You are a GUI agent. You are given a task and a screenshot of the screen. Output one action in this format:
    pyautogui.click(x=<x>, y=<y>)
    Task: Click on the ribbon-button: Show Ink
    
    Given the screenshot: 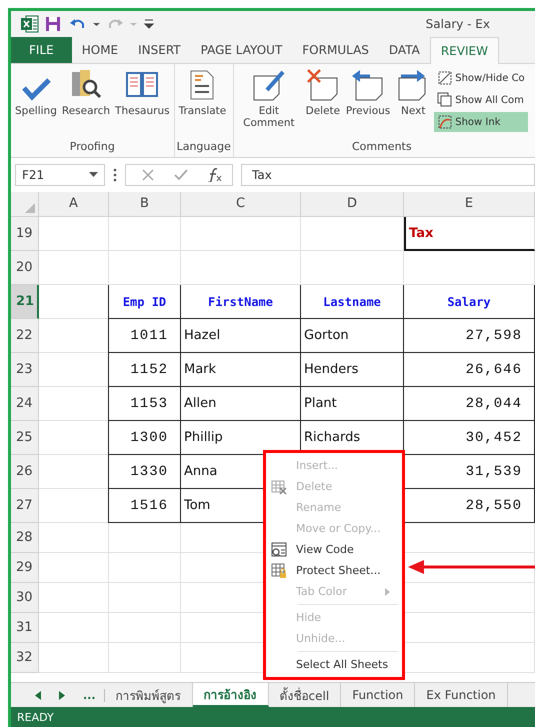 What is the action you would take?
    pyautogui.click(x=481, y=122)
    